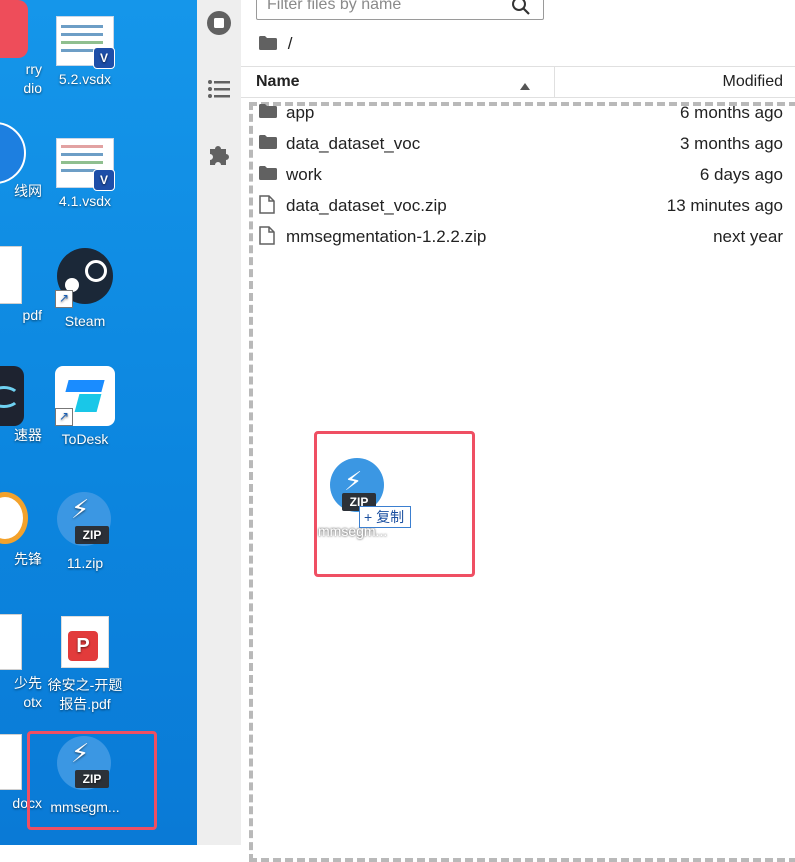 This screenshot has width=795, height=862. I want to click on accelerator-app-icon, so click(12, 396).